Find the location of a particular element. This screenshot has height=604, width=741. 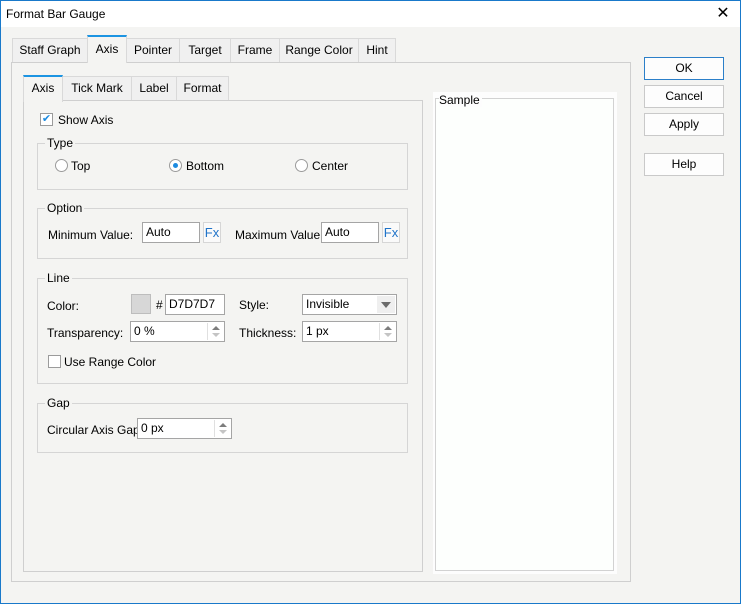

circular-gap-value: 0 px is located at coordinates (152, 428).